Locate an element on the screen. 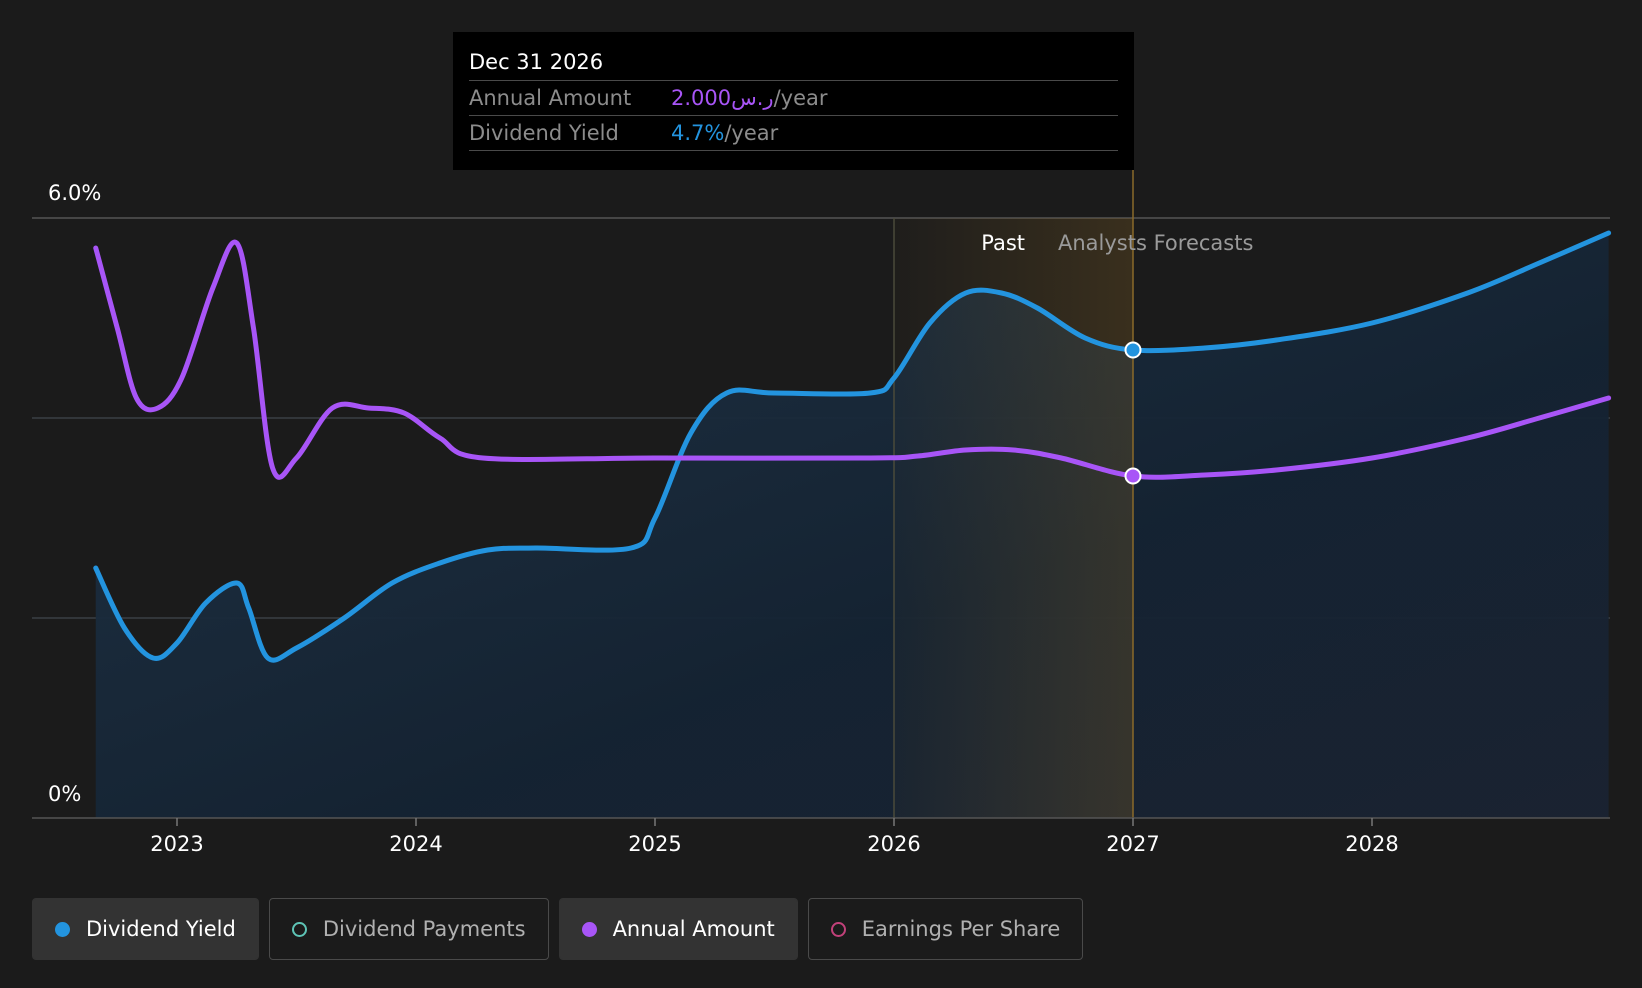 This screenshot has height=988, width=1642. tooltip-label: Annual Amount is located at coordinates (550, 98).